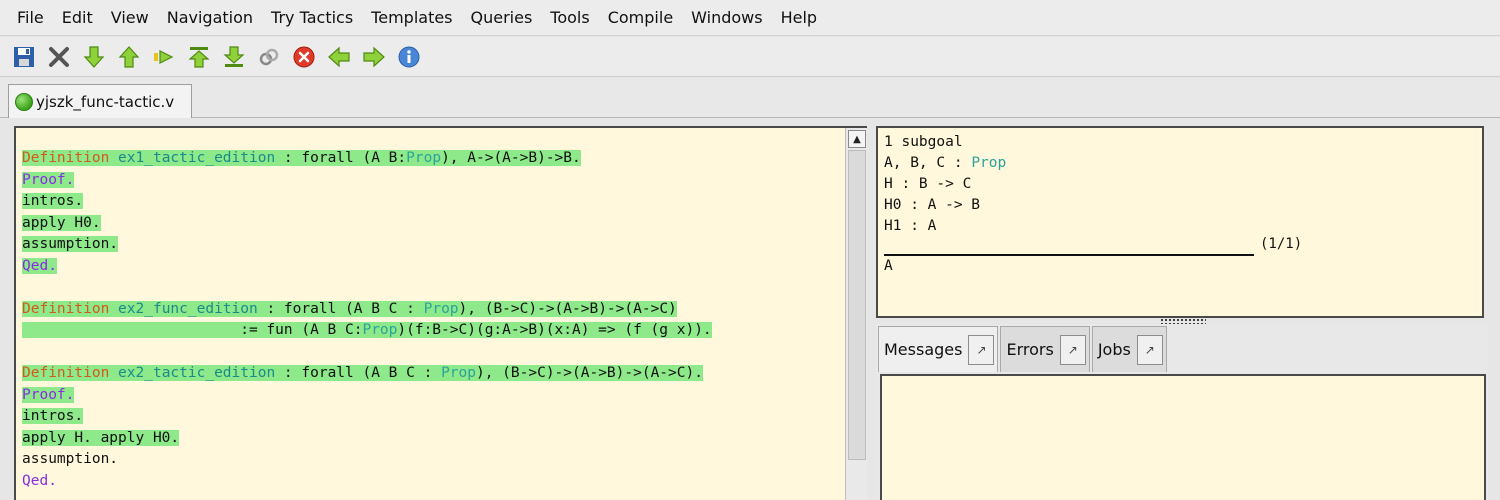  What do you see at coordinates (373, 56) in the screenshot?
I see `next-icon` at bounding box center [373, 56].